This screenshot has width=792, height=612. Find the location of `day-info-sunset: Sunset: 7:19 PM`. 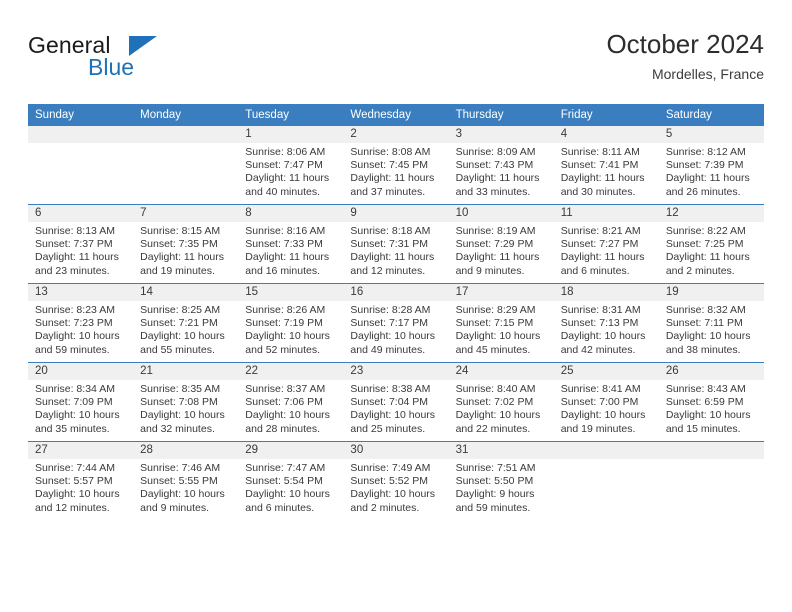

day-info-sunset: Sunset: 7:19 PM is located at coordinates (284, 323).